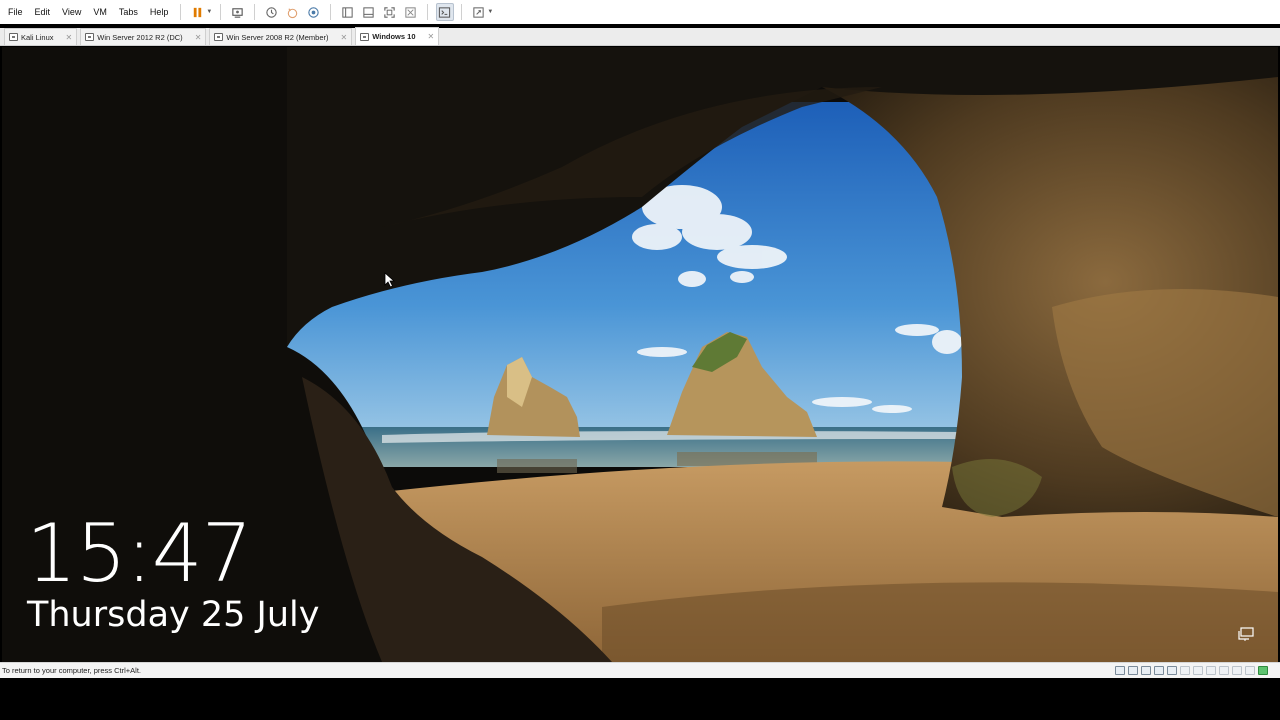 The width and height of the screenshot is (1280, 720). I want to click on floppy-icon, so click(1211, 670).